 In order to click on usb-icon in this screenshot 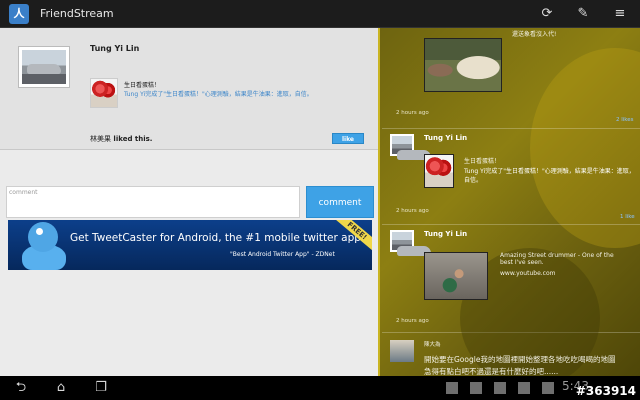, I will do `click(452, 388)`.